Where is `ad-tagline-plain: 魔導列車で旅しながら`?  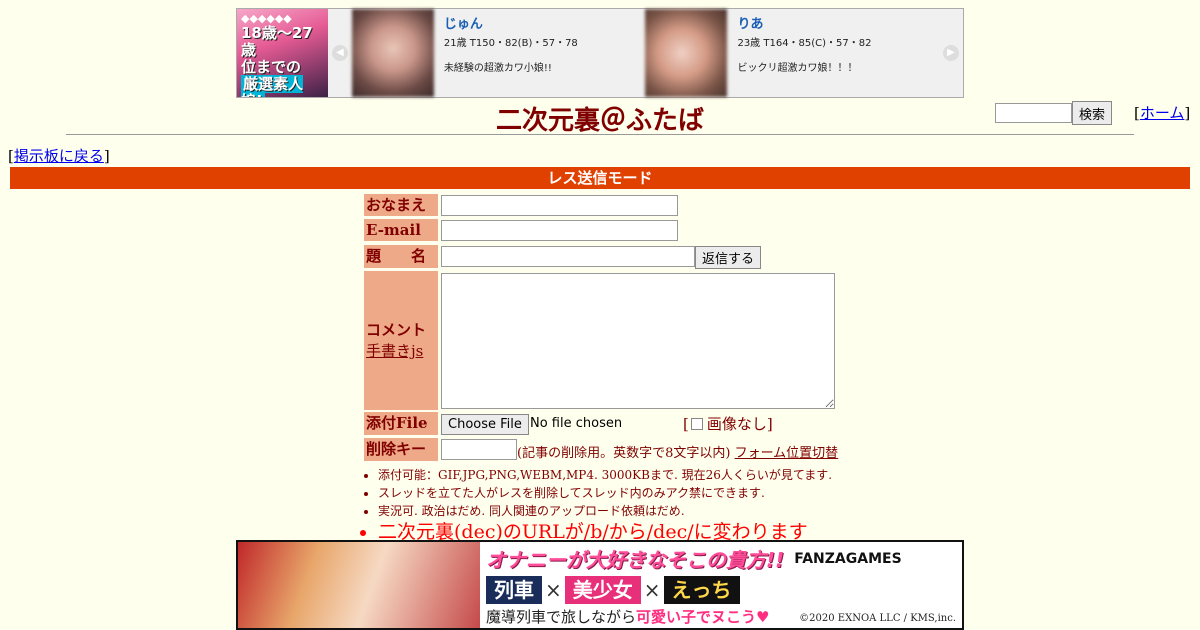 ad-tagline-plain: 魔導列車で旅しながら is located at coordinates (561, 617).